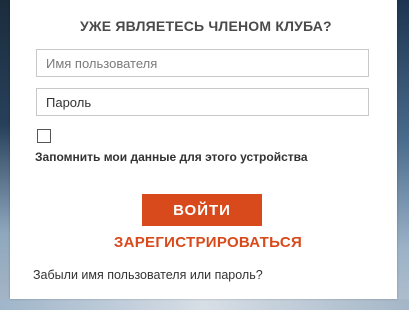 The image size is (409, 310). Describe the element at coordinates (5, 155) in the screenshot. I see `background-left-edge` at that location.